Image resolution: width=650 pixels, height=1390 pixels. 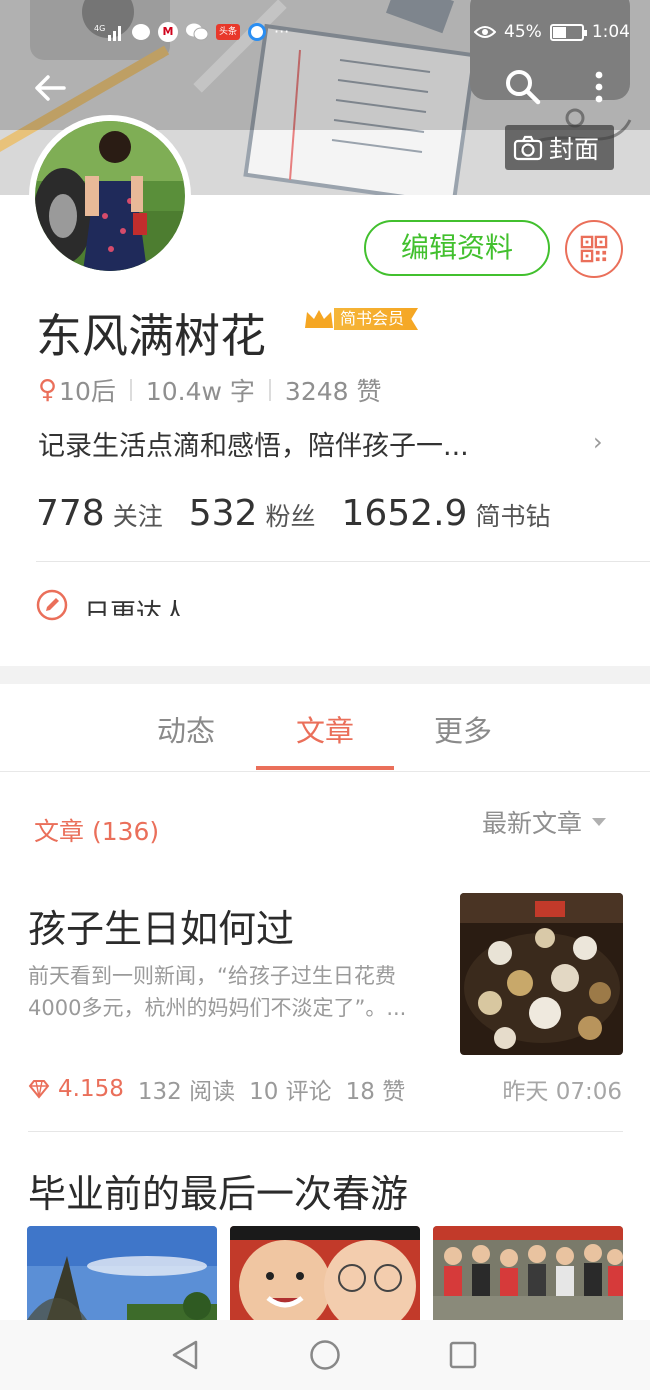 I want to click on mcdonalds-icon: M, so click(x=168, y=32).